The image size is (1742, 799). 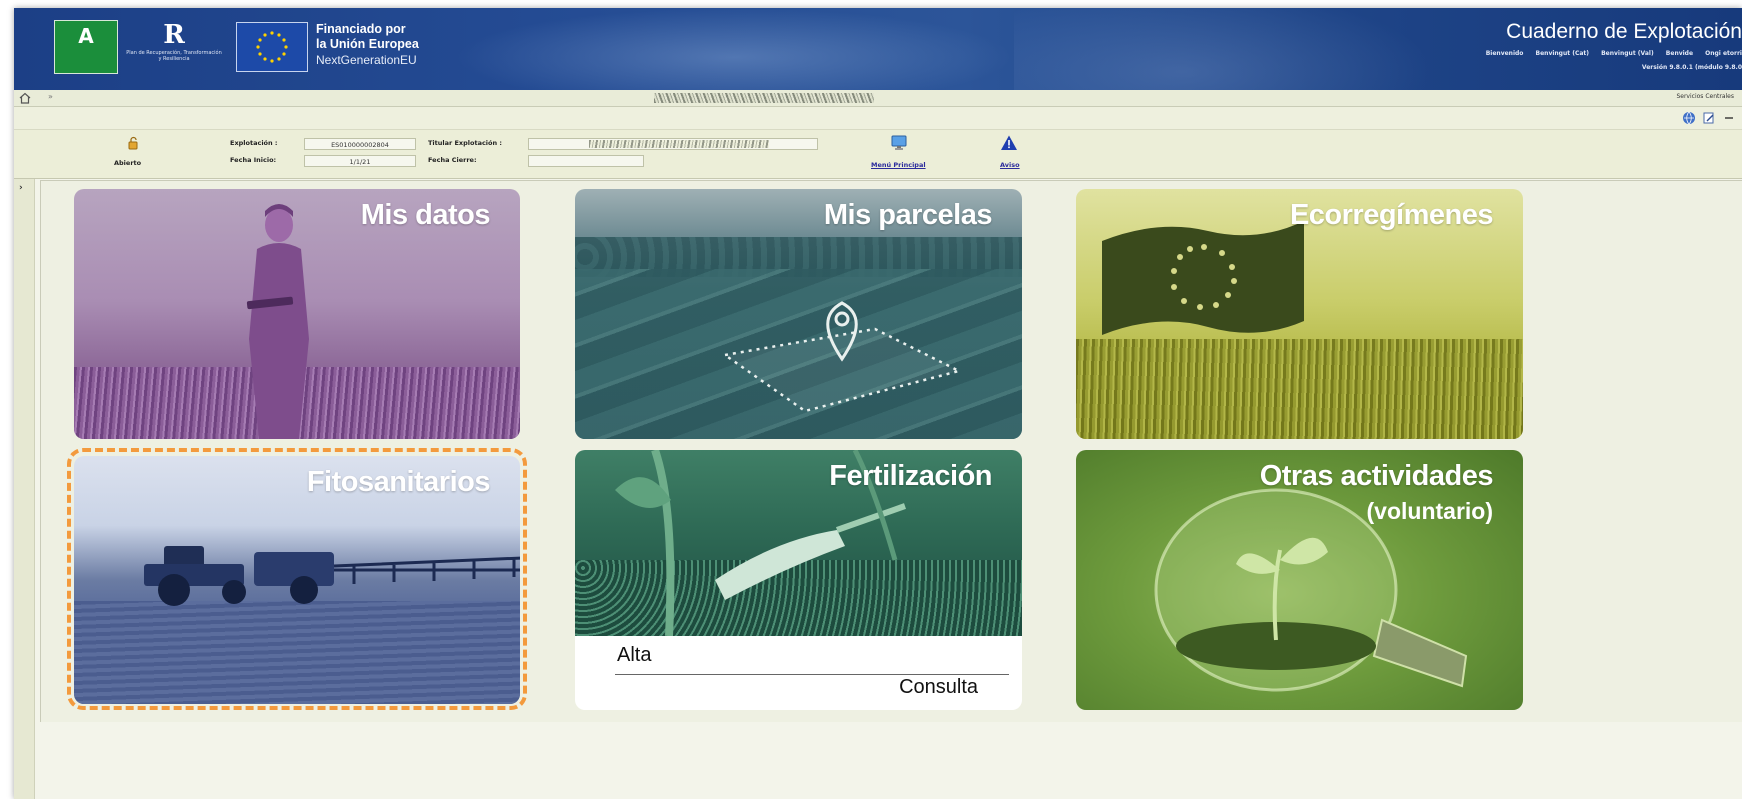 I want to click on tile-otras-actividades: Otras actividades (voluntario), so click(x=1299, y=580).